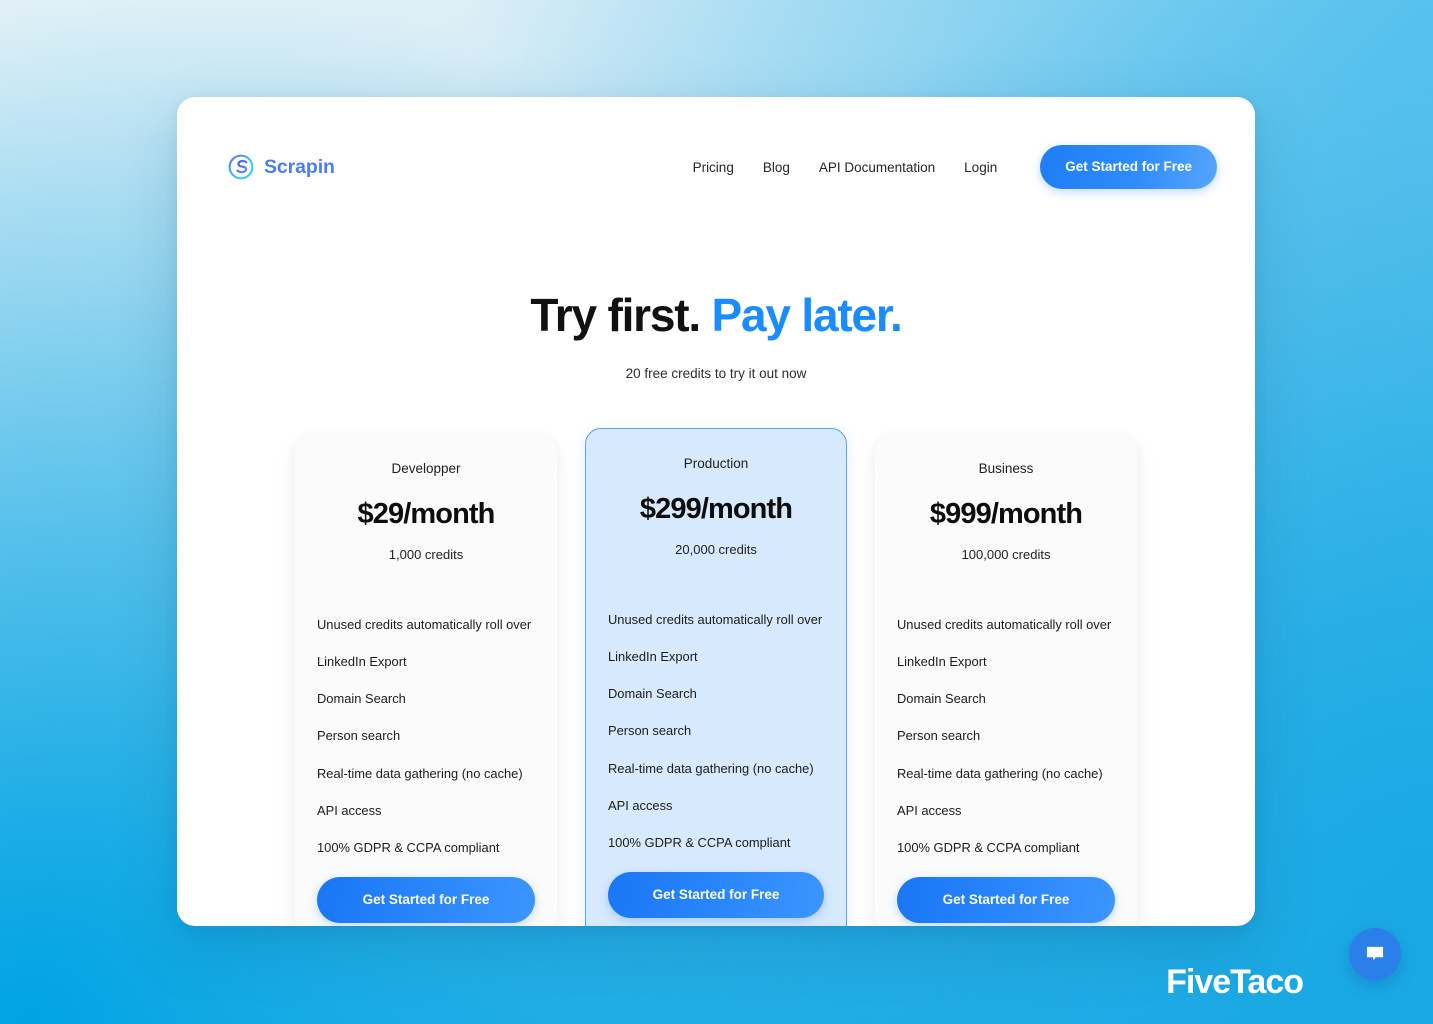 Image resolution: width=1433 pixels, height=1024 pixels. I want to click on plan-name: Developper, so click(426, 468).